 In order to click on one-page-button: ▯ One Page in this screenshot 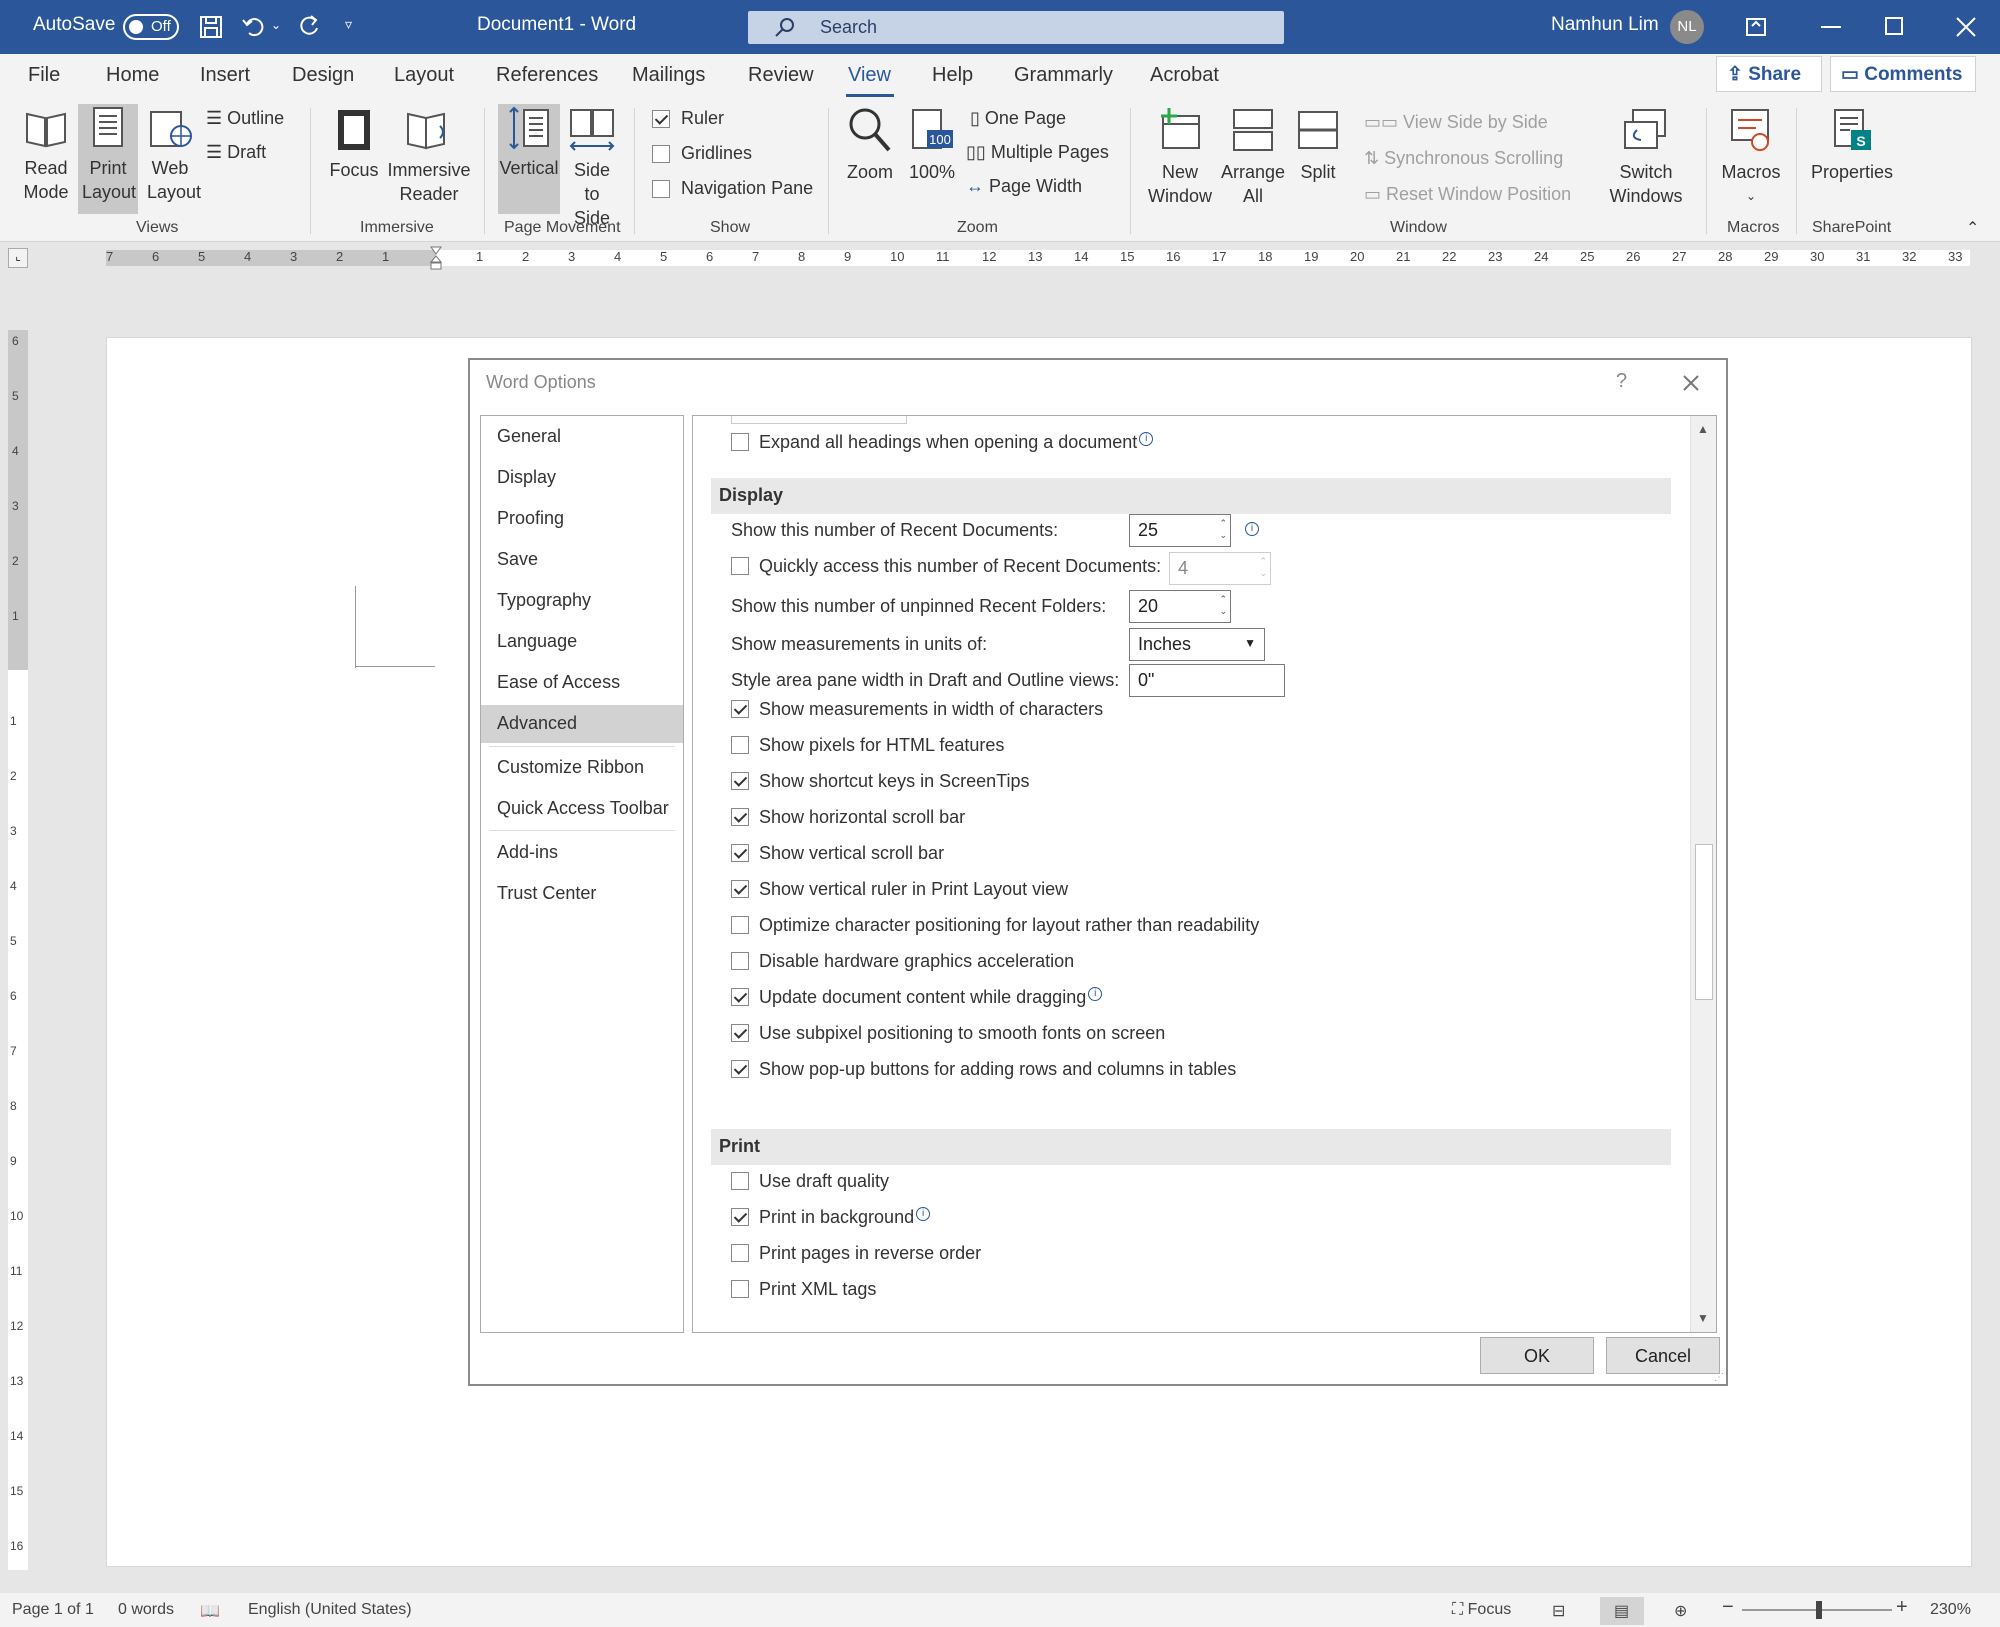, I will do `click(1018, 118)`.